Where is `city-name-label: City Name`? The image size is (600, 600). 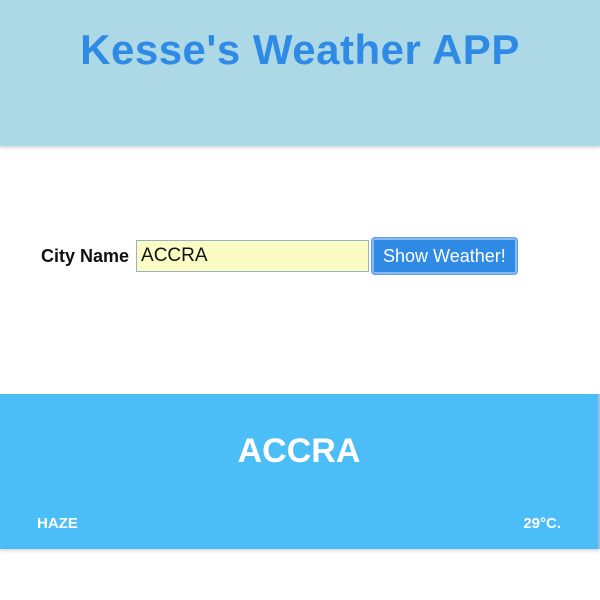 city-name-label: City Name is located at coordinates (85, 255).